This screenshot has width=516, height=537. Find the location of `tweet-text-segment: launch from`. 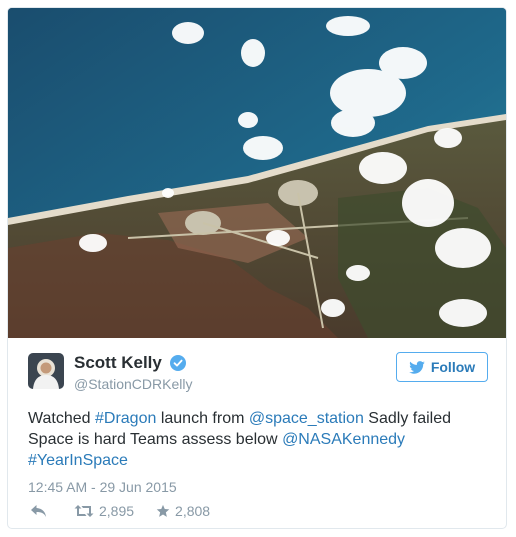

tweet-text-segment: launch from is located at coordinates (202, 418).